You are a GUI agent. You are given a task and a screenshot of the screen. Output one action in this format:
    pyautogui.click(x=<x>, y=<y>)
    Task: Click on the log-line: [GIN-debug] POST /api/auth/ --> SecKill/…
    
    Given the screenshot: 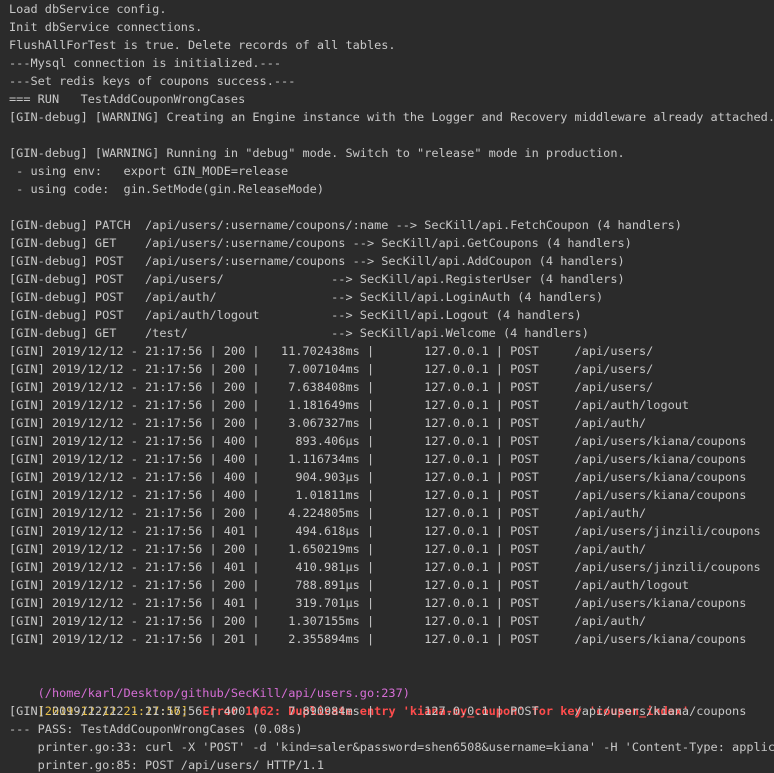 What is the action you would take?
    pyautogui.click(x=306, y=297)
    